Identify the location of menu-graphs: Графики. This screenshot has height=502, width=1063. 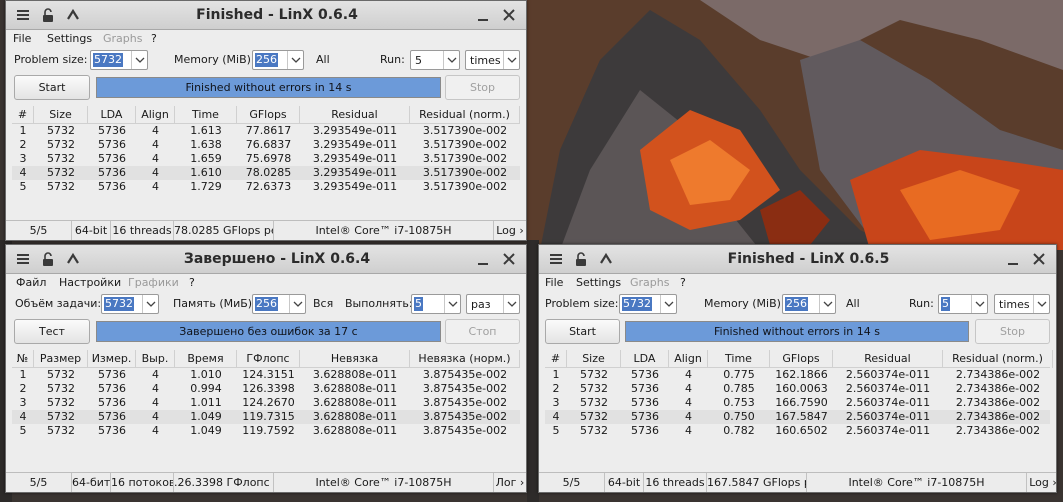
(153, 282).